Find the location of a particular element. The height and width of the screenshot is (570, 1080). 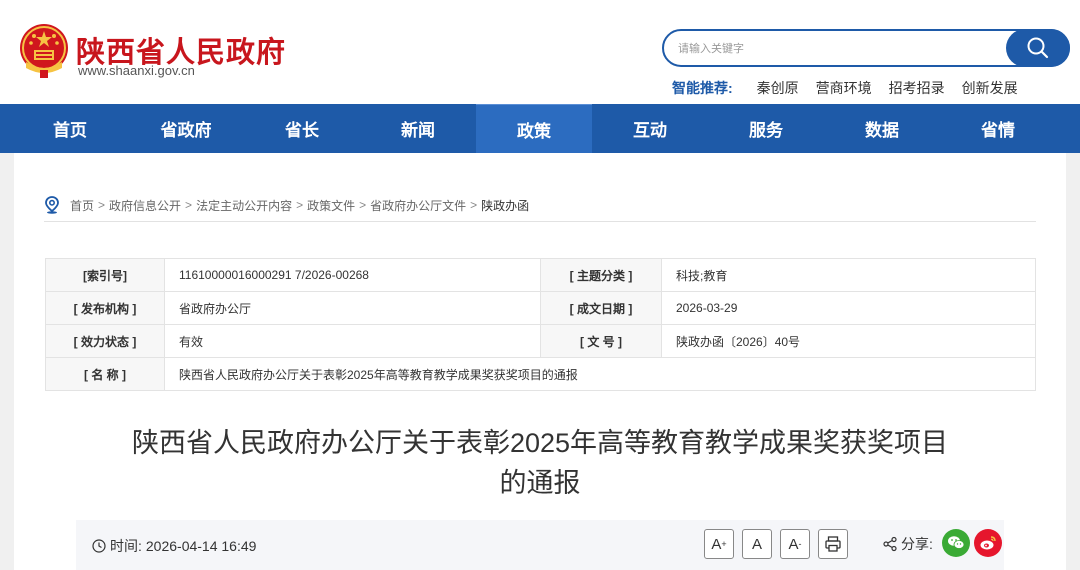

wechat-share-button is located at coordinates (956, 543).